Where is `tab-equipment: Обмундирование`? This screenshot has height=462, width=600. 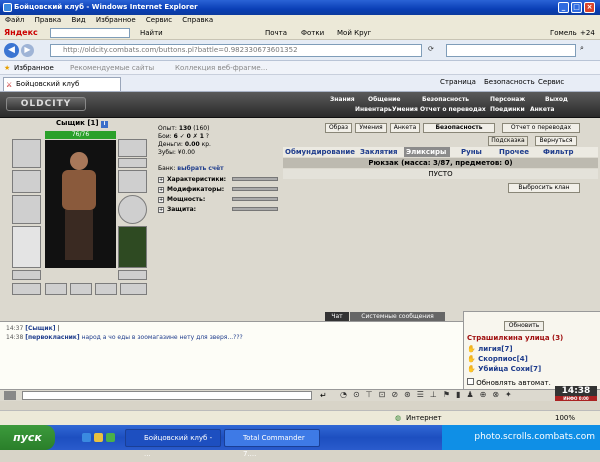
tab-equipment: Обмундирование is located at coordinates (320, 152).